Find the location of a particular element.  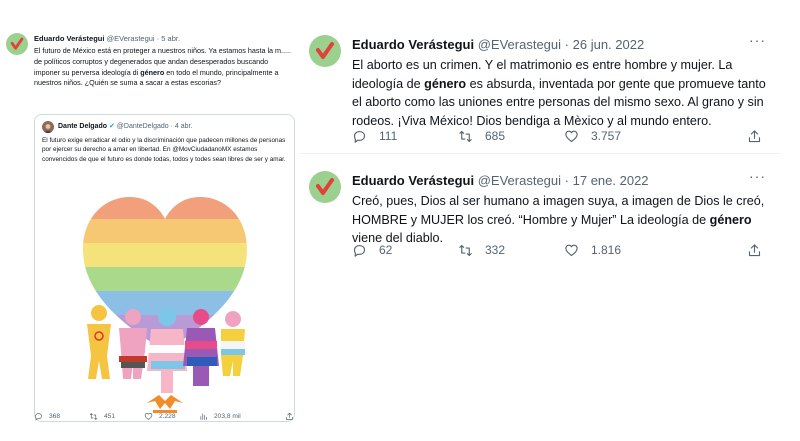

views-chart-icon is located at coordinates (203, 416).